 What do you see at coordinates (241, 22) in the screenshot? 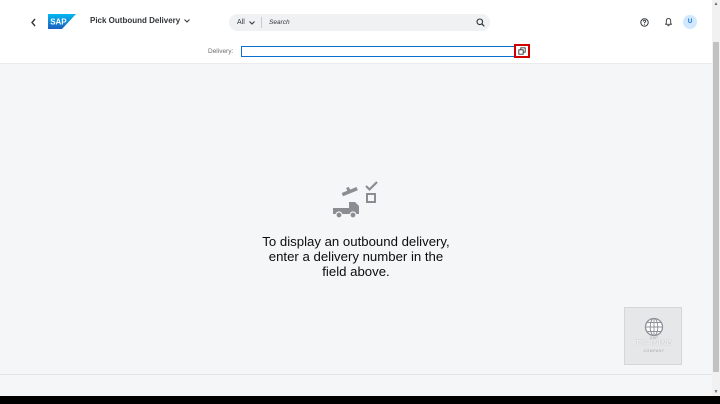
I see `search-scope-label: All` at bounding box center [241, 22].